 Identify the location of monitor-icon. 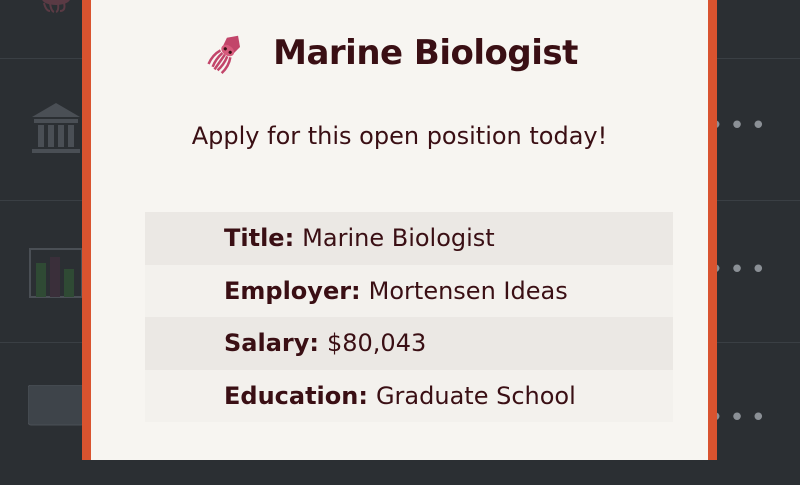
(56, 405).